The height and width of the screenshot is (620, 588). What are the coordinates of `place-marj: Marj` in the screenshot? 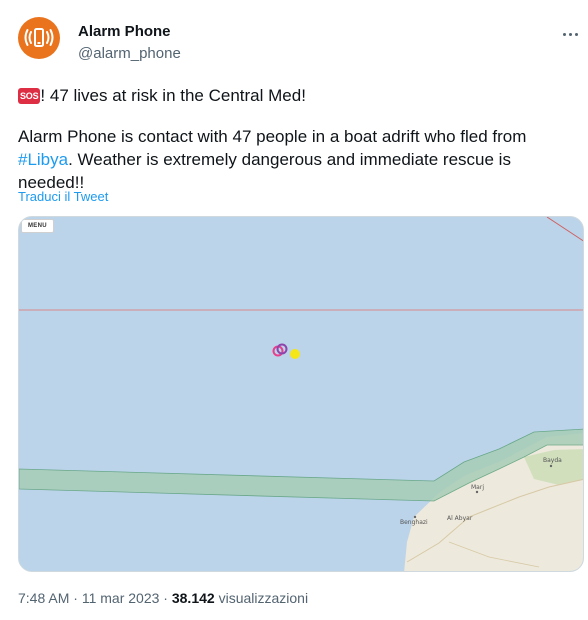 It's located at (477, 487).